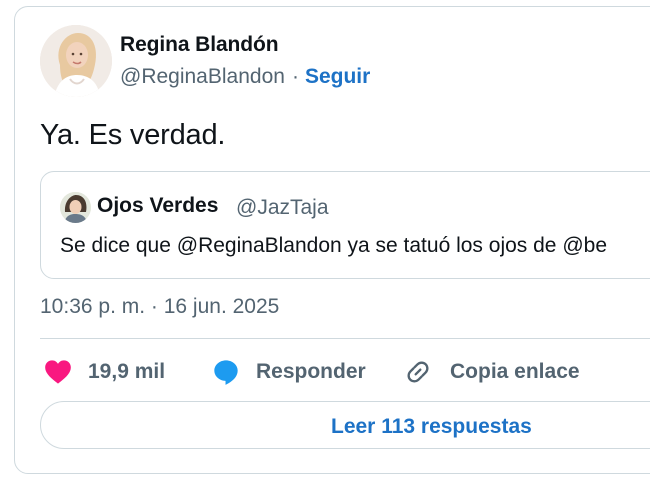  Describe the element at coordinates (311, 371) in the screenshot. I see `reply-label: Responder` at that location.